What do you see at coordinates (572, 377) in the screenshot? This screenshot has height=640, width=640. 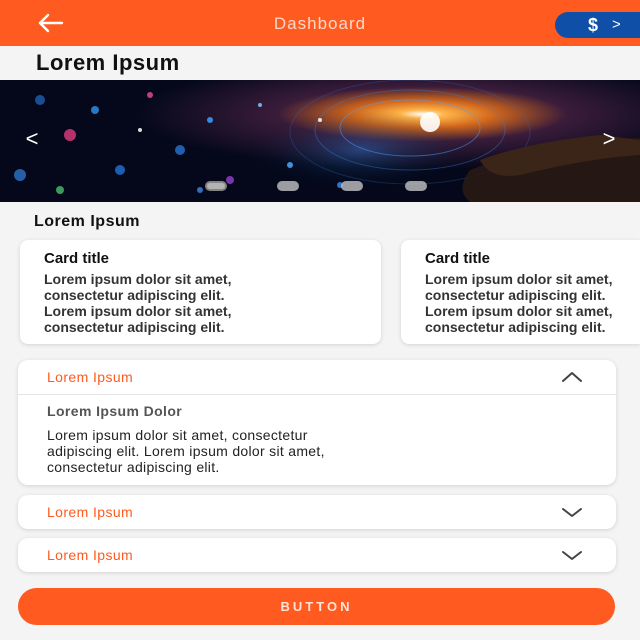 I see `chevron-up-icon` at bounding box center [572, 377].